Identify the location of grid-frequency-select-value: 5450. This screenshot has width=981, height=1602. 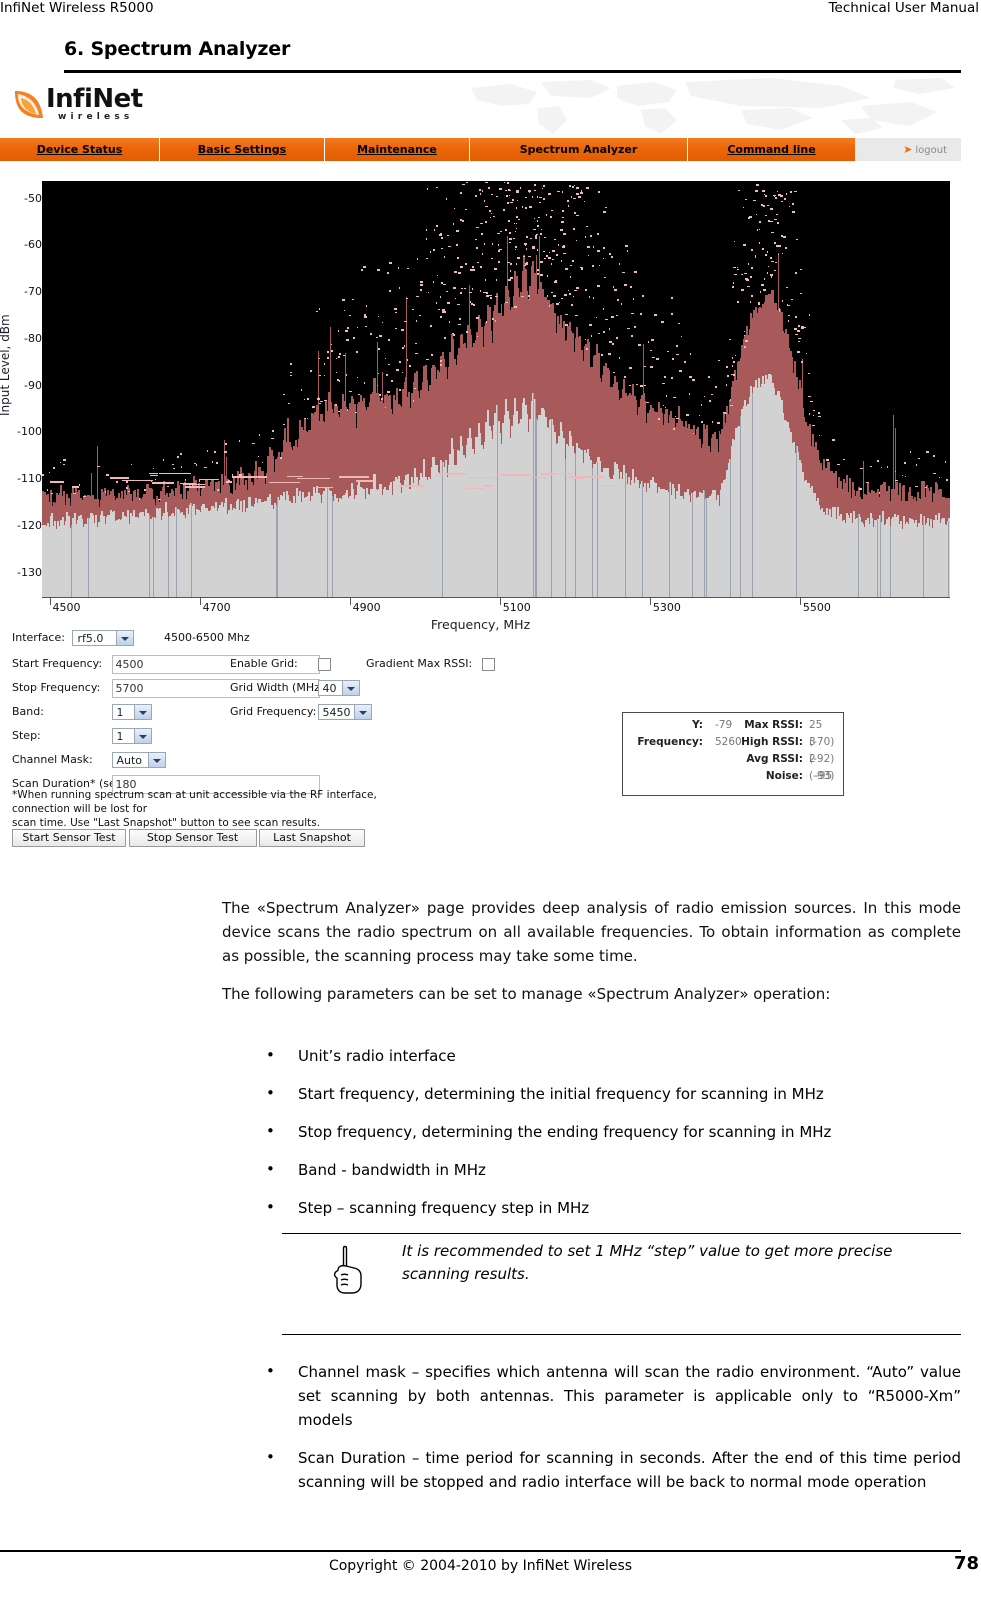
(336, 712).